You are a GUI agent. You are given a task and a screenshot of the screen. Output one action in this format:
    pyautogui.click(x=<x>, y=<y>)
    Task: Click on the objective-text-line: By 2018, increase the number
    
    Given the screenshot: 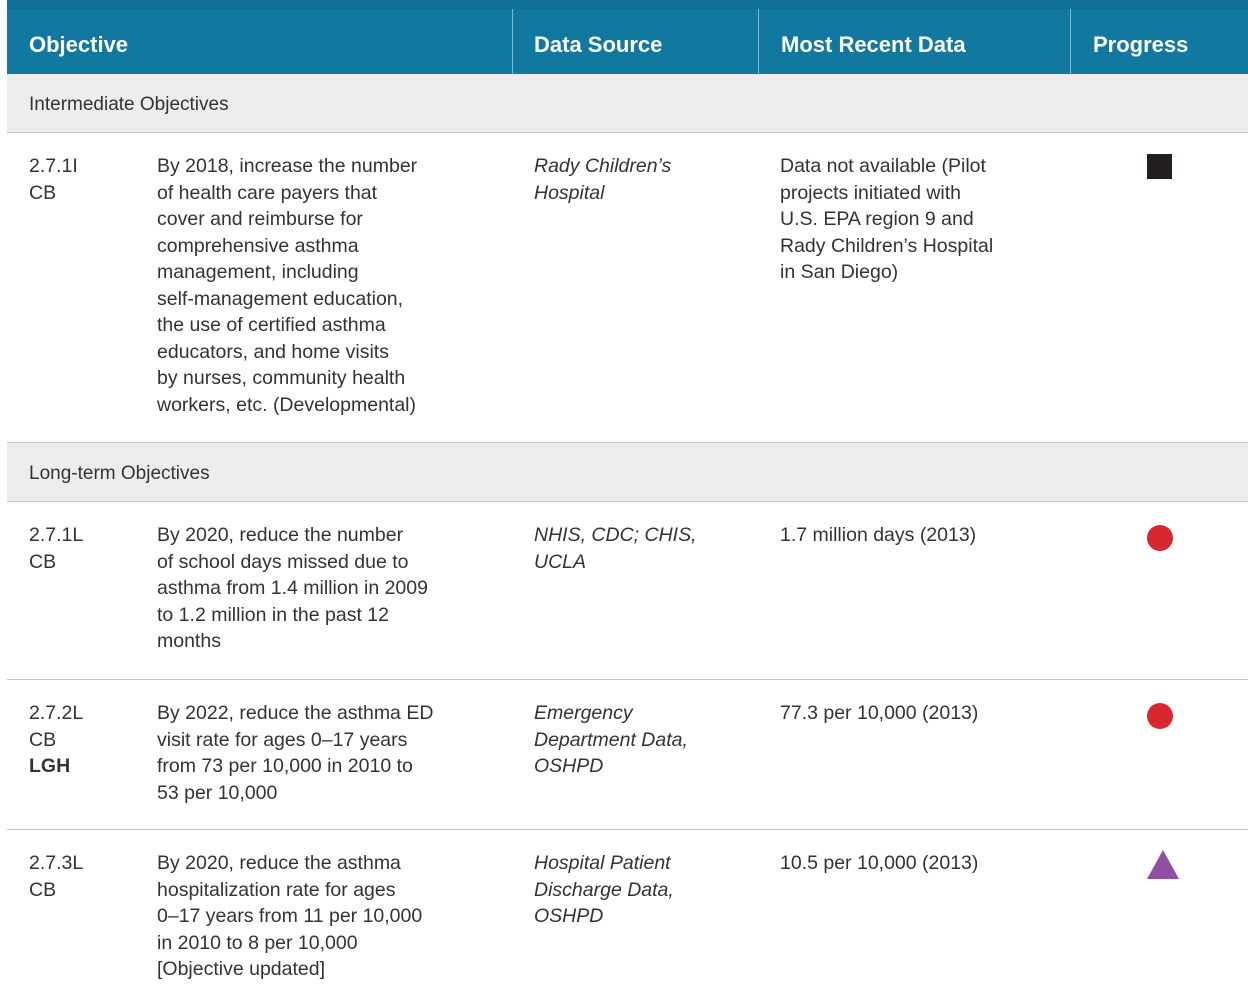 What is the action you would take?
    pyautogui.click(x=287, y=166)
    